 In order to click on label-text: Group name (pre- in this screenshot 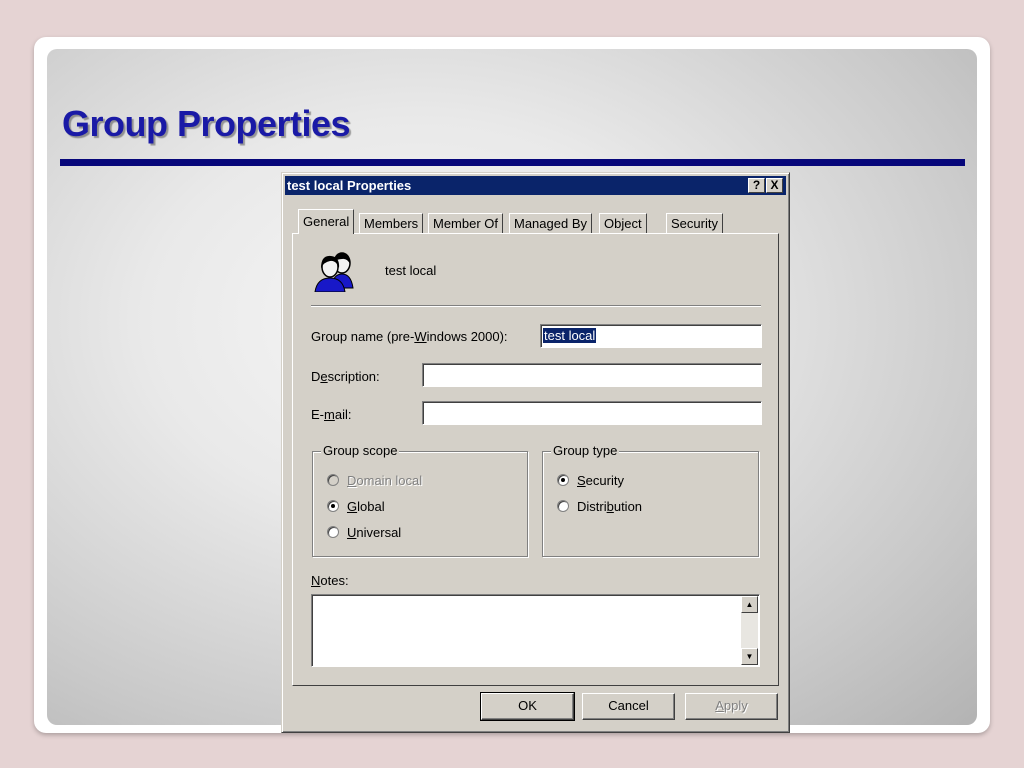, I will do `click(363, 336)`.